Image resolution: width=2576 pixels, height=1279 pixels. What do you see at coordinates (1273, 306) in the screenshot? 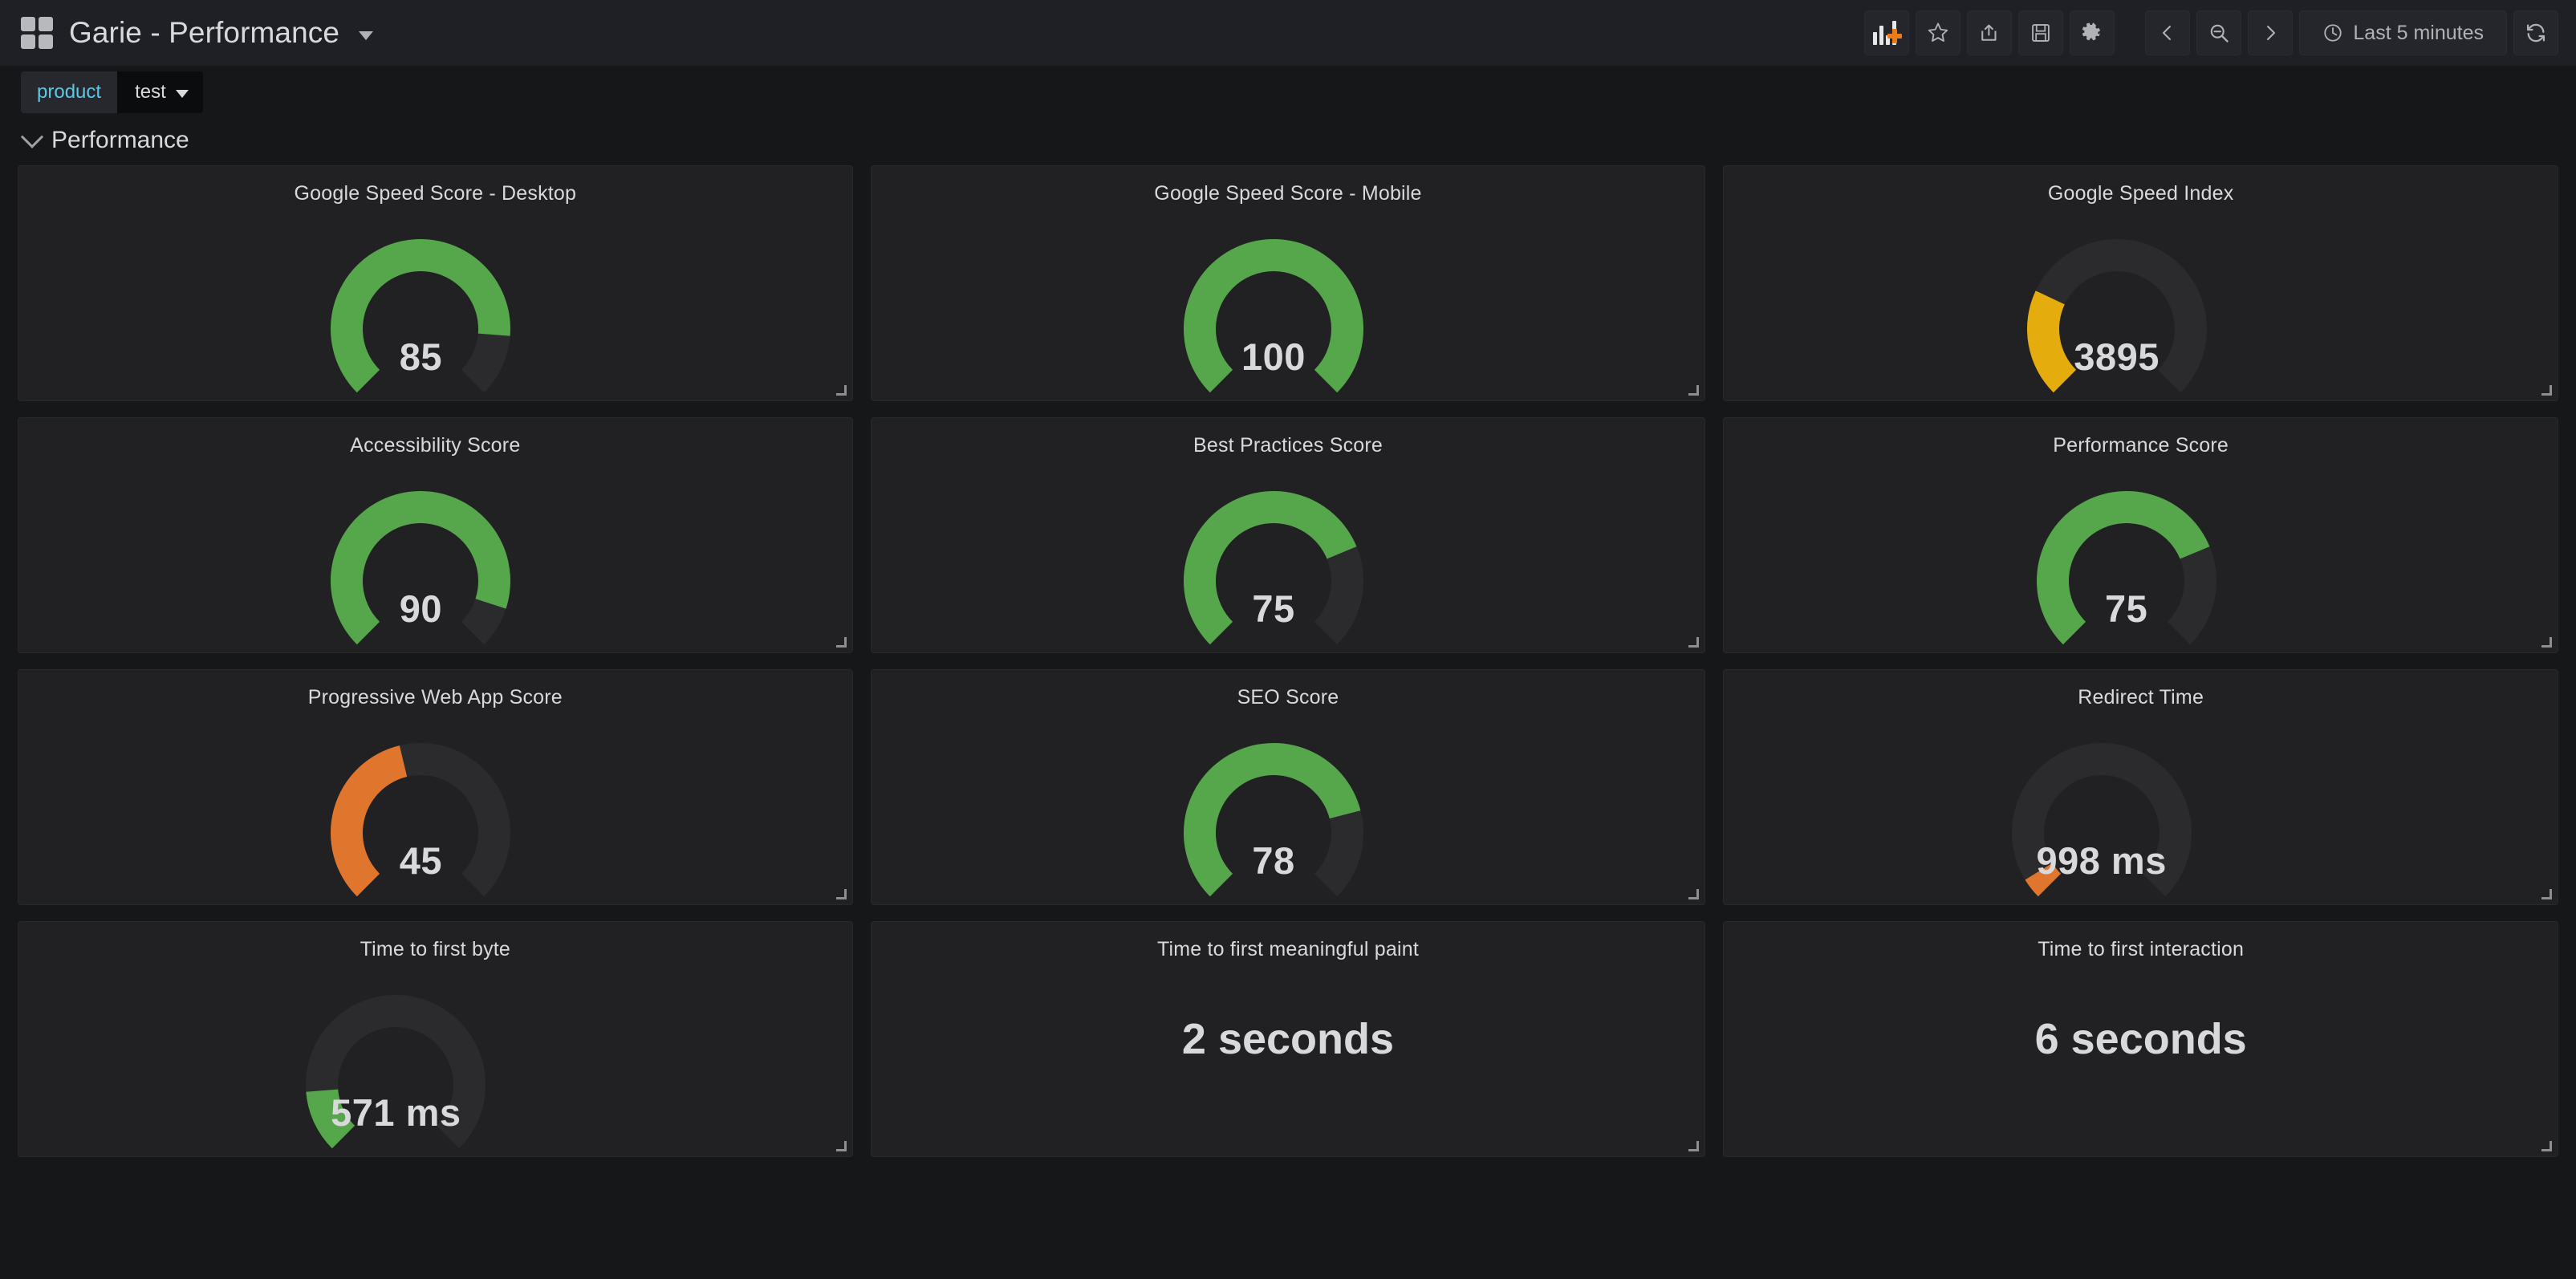
I see `gauge: 100` at bounding box center [1273, 306].